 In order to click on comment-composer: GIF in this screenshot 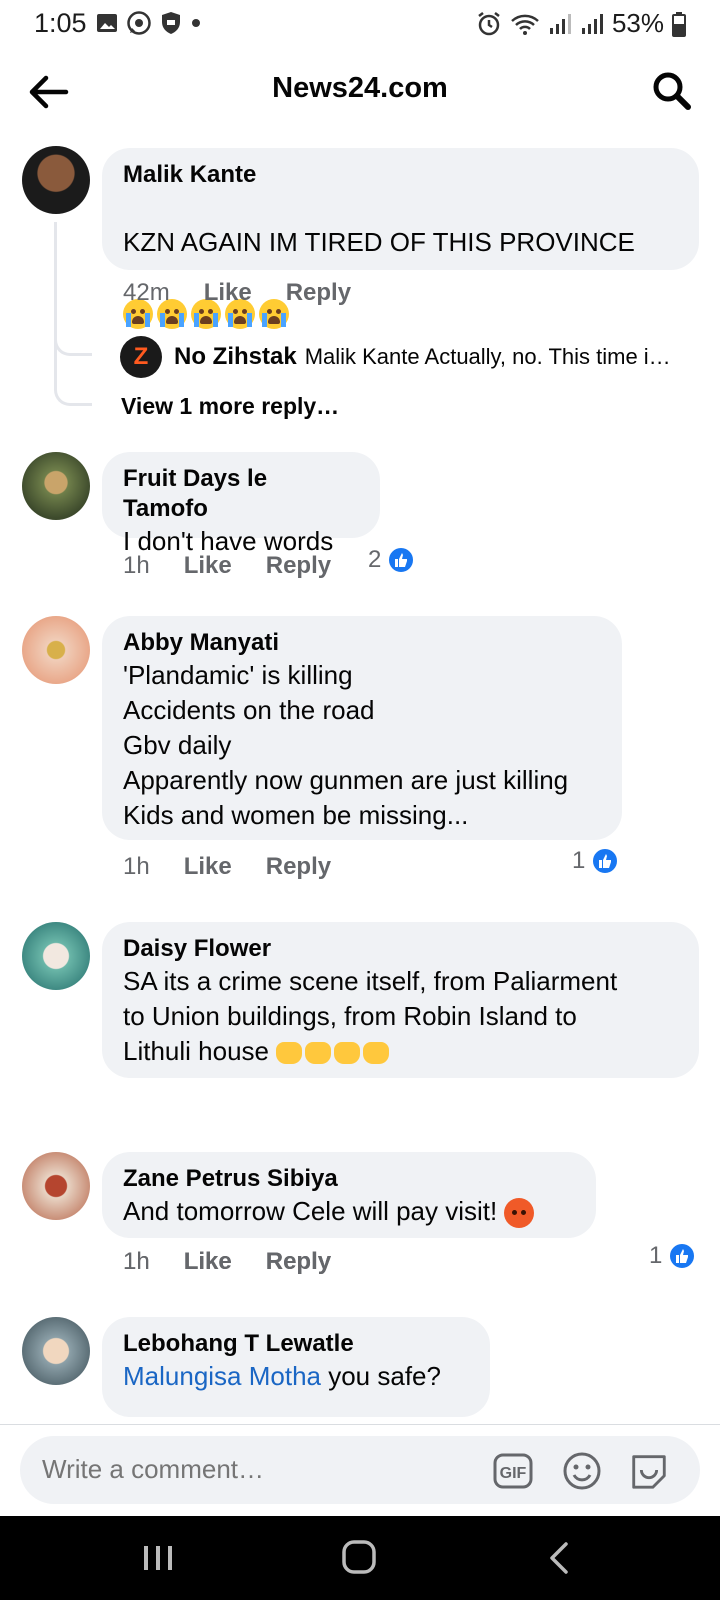, I will do `click(360, 1470)`.